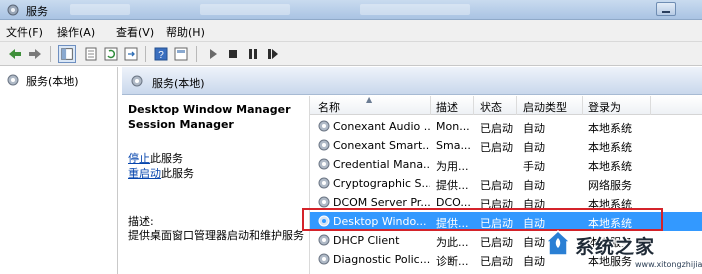 The width and height of the screenshot is (702, 274). I want to click on table-row: Cryptographic S... 提供... 已启动 自动 网络服务, so click(506, 183).